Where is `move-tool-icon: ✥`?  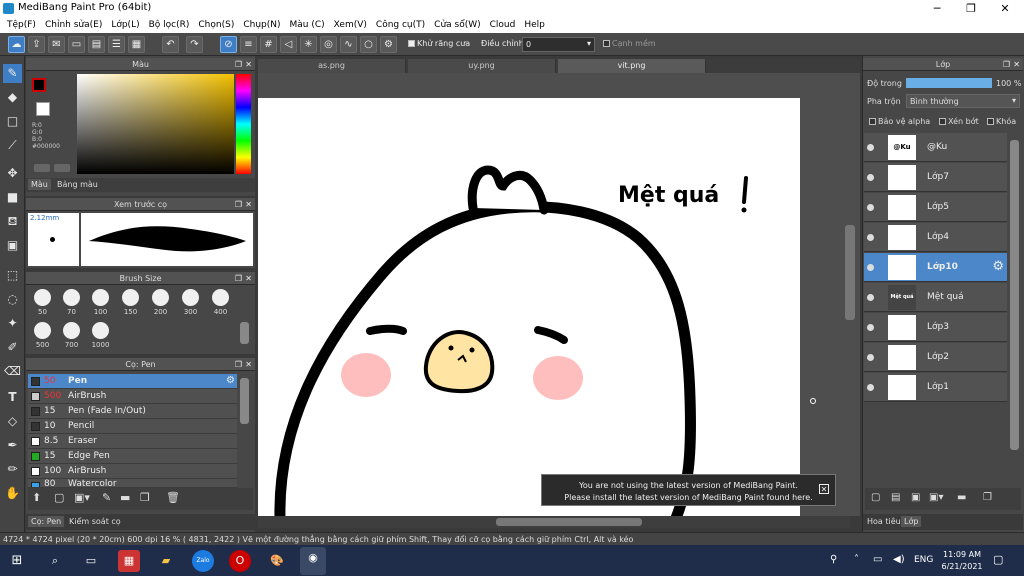 move-tool-icon: ✥ is located at coordinates (12, 173).